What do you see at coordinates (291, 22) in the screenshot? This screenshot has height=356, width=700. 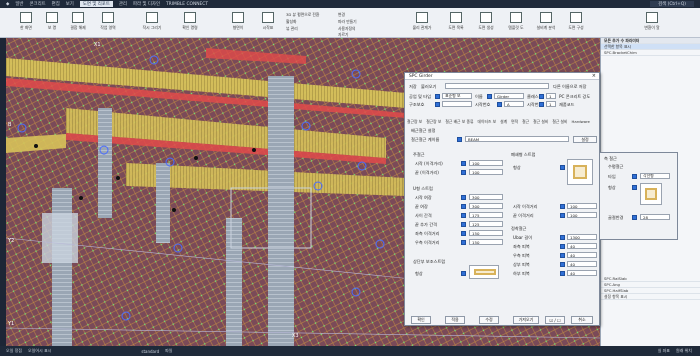 I see `ribbon-small-2: 활성화` at bounding box center [291, 22].